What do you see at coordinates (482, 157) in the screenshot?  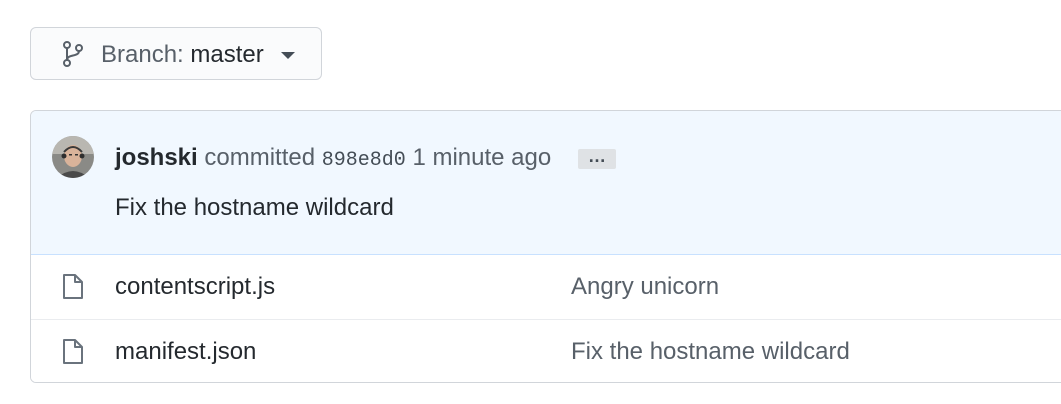 I see `commit-time: 1 minute ago` at bounding box center [482, 157].